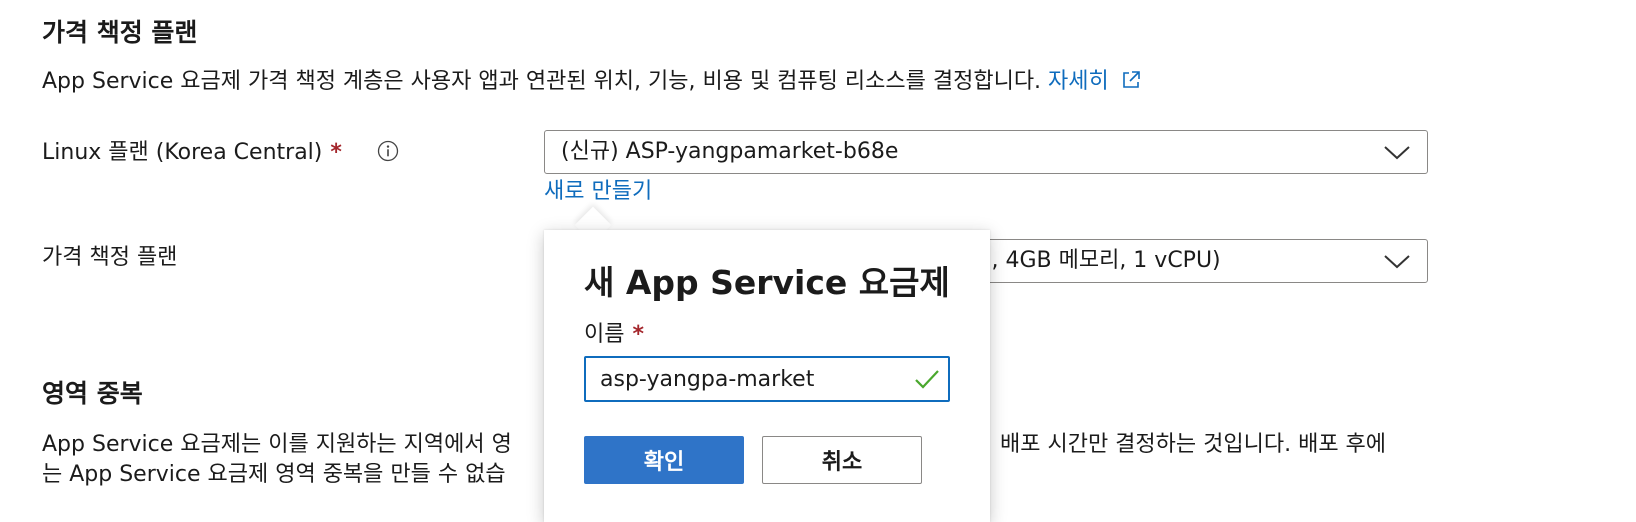 The width and height of the screenshot is (1636, 522). I want to click on learn-more-link: 자세히, so click(1095, 81).